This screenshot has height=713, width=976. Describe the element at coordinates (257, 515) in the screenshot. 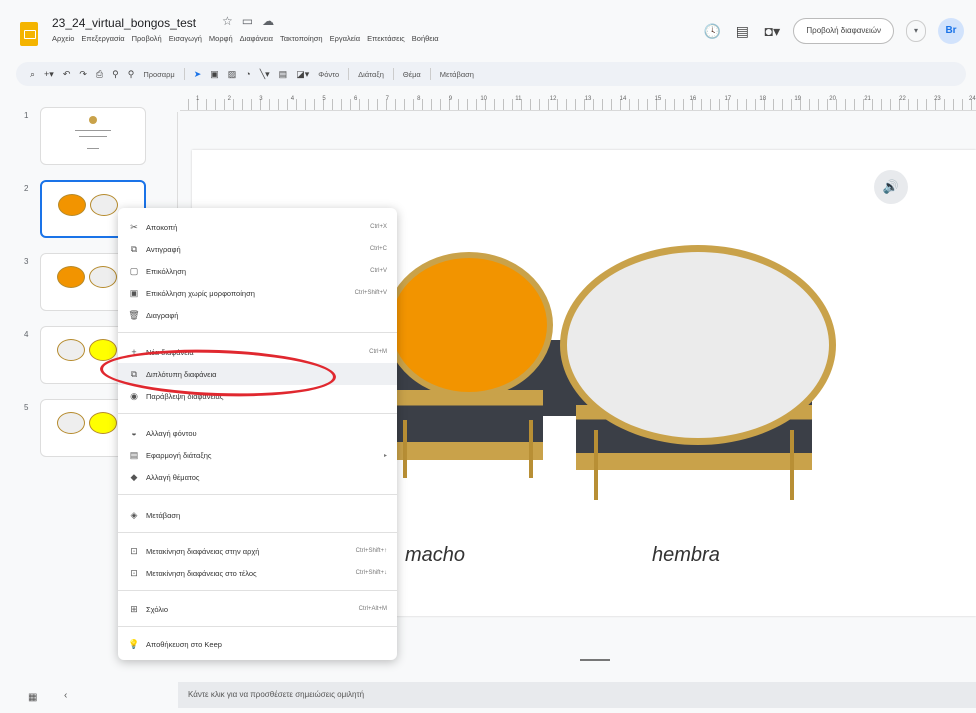

I see `menu-item-transition: ◈ Μετάβαση` at that location.